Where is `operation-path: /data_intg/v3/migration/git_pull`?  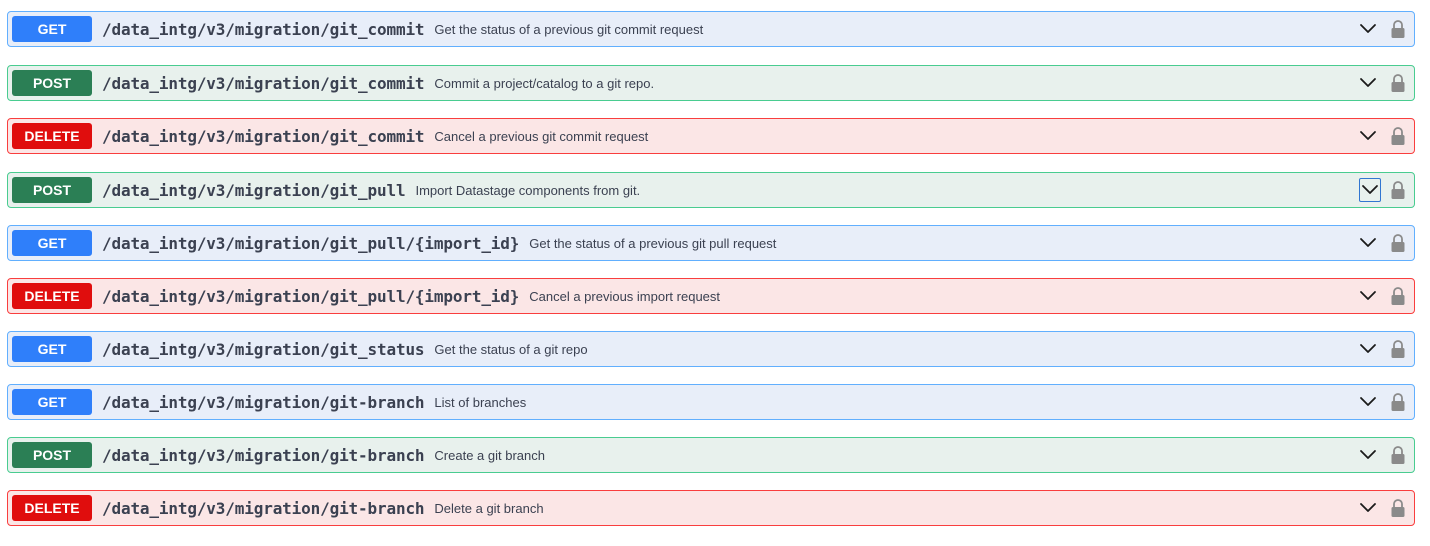 operation-path: /data_intg/v3/migration/git_pull is located at coordinates (254, 190).